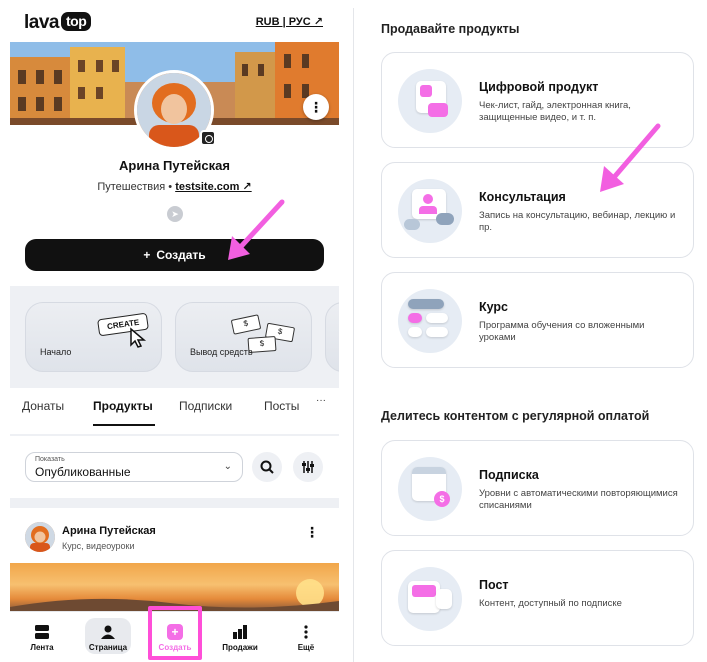 This screenshot has height=662, width=707. I want to click on tab-posts: Посты, so click(281, 406).